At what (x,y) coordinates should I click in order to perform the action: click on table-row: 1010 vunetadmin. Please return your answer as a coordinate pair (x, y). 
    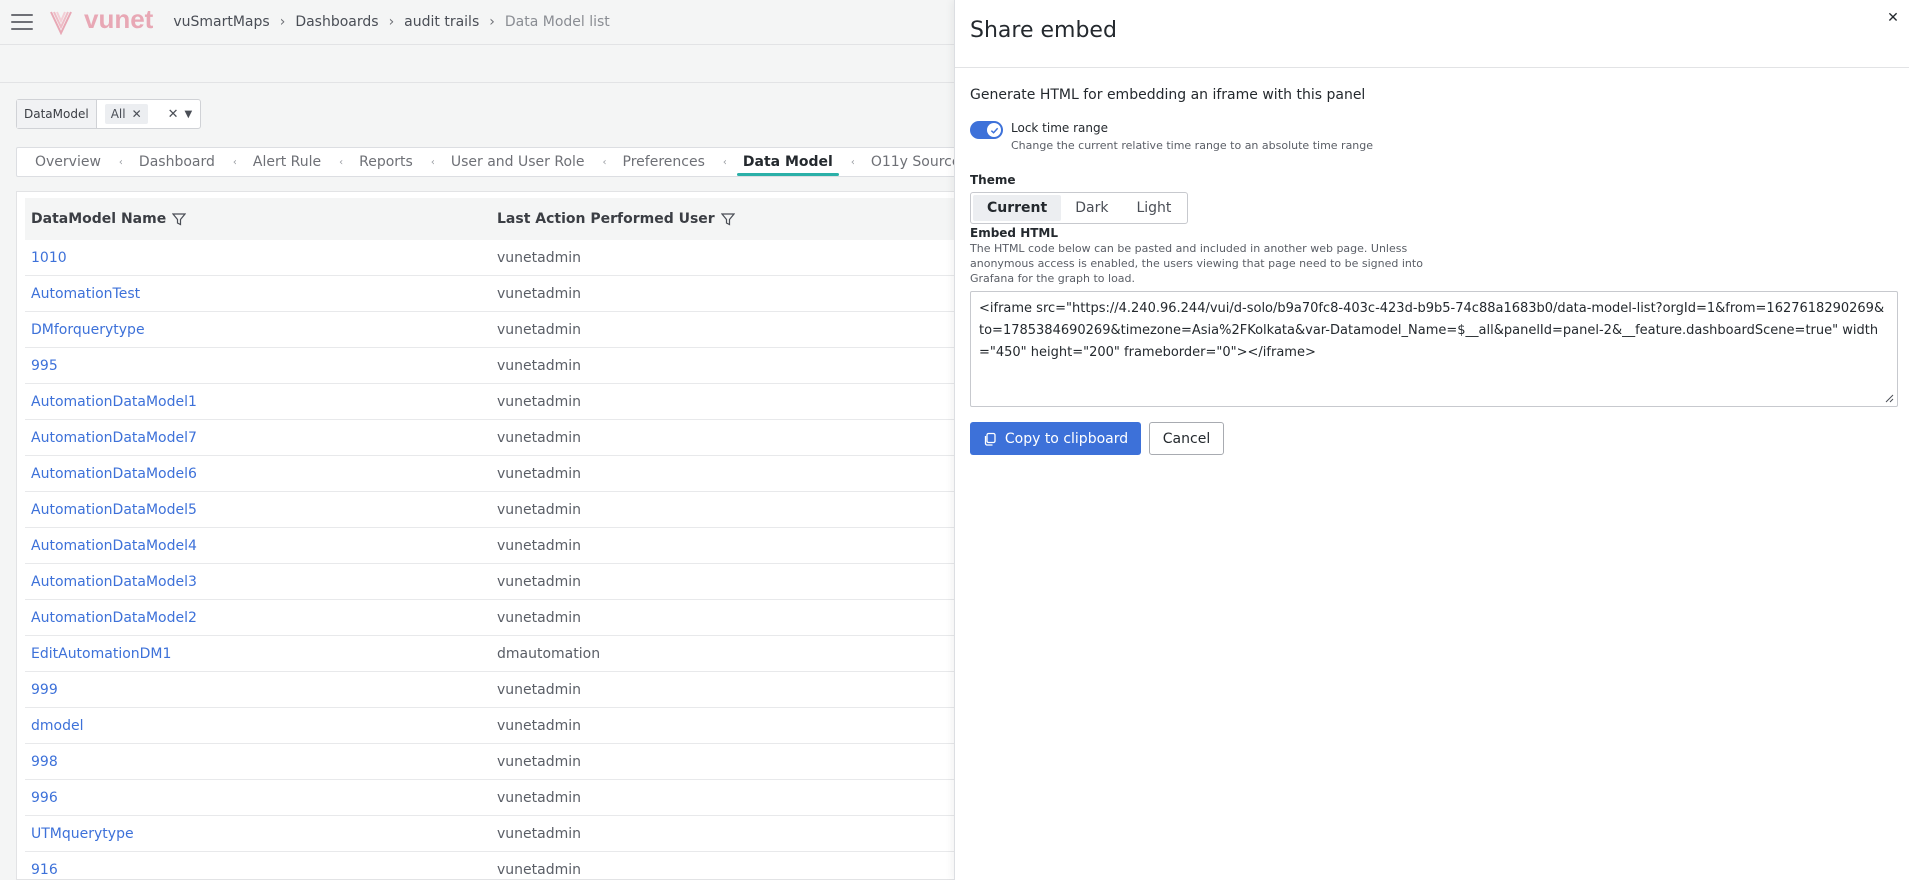
    Looking at the image, I should click on (516, 258).